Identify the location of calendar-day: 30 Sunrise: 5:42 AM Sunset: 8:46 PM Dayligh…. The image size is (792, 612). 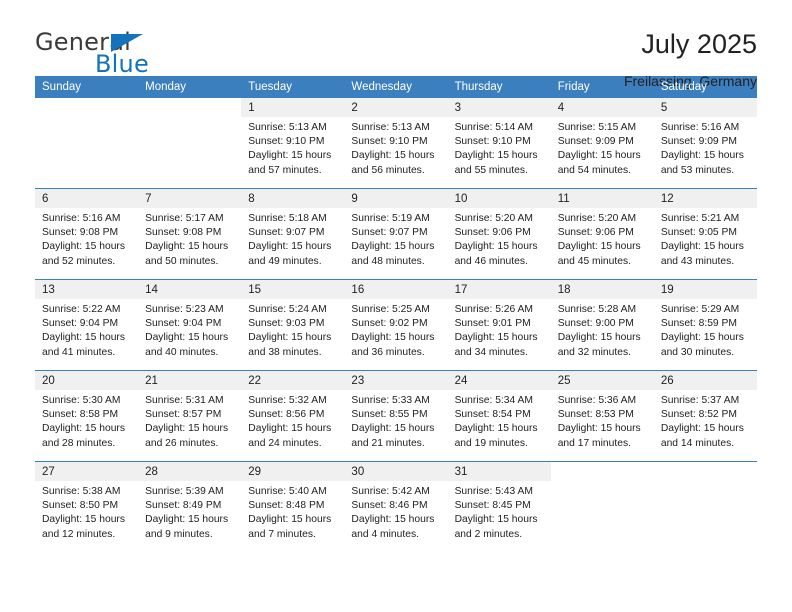
(396, 507).